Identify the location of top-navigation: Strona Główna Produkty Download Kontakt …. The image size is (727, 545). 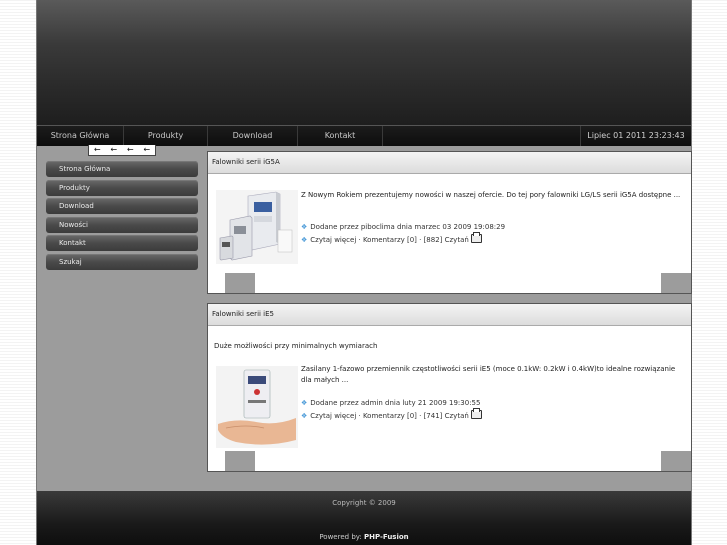
(364, 135).